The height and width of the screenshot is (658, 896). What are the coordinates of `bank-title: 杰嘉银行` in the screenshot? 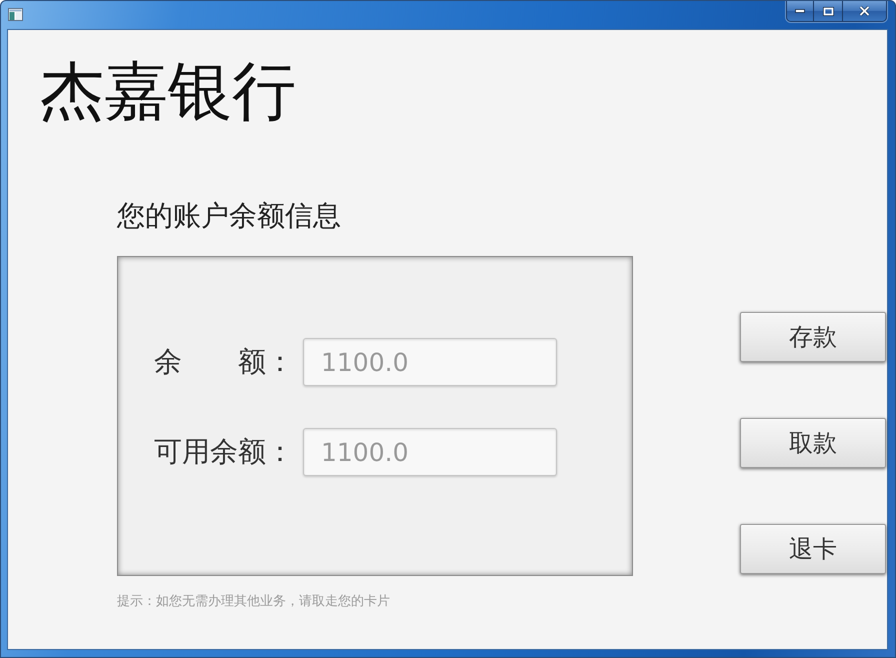 It's located at (168, 92).